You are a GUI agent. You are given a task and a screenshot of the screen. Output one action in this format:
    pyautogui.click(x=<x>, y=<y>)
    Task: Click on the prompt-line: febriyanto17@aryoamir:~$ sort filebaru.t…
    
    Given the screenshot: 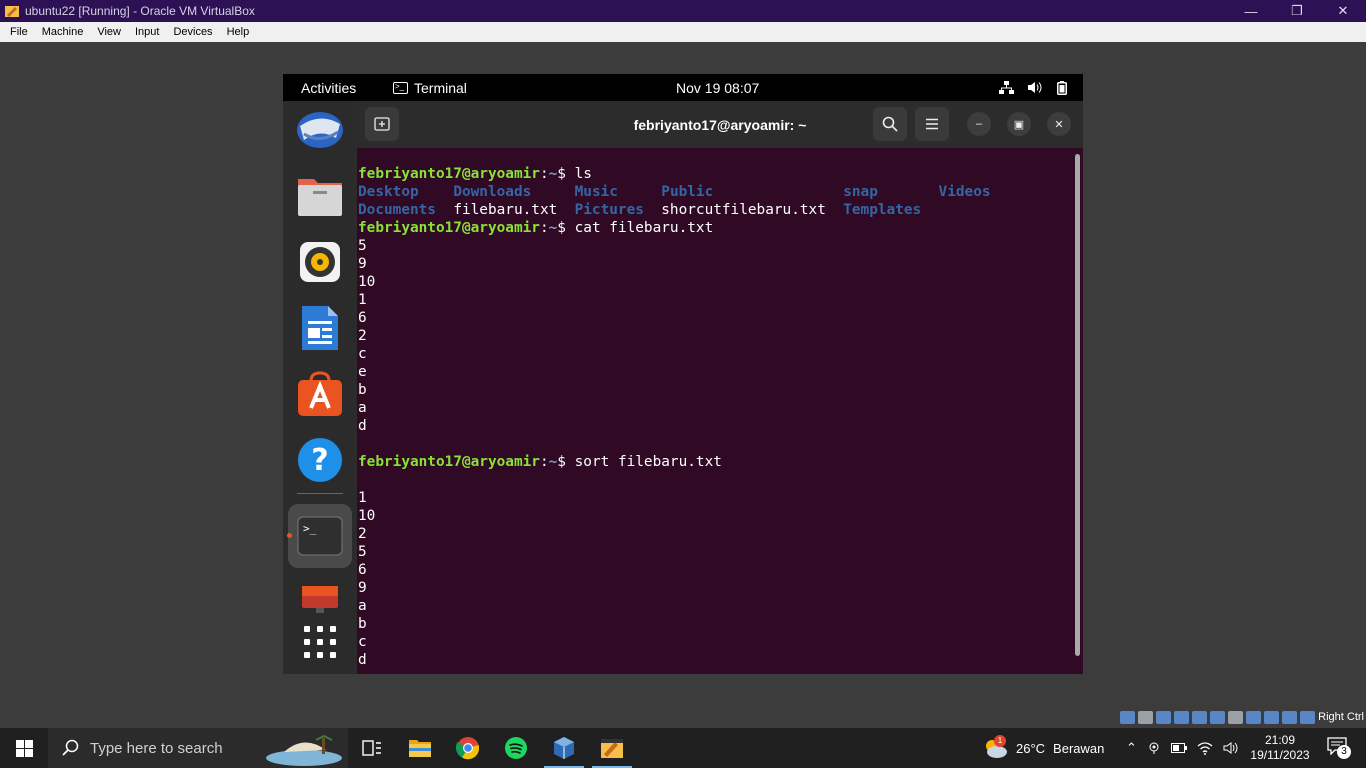 What is the action you would take?
    pyautogui.click(x=540, y=462)
    